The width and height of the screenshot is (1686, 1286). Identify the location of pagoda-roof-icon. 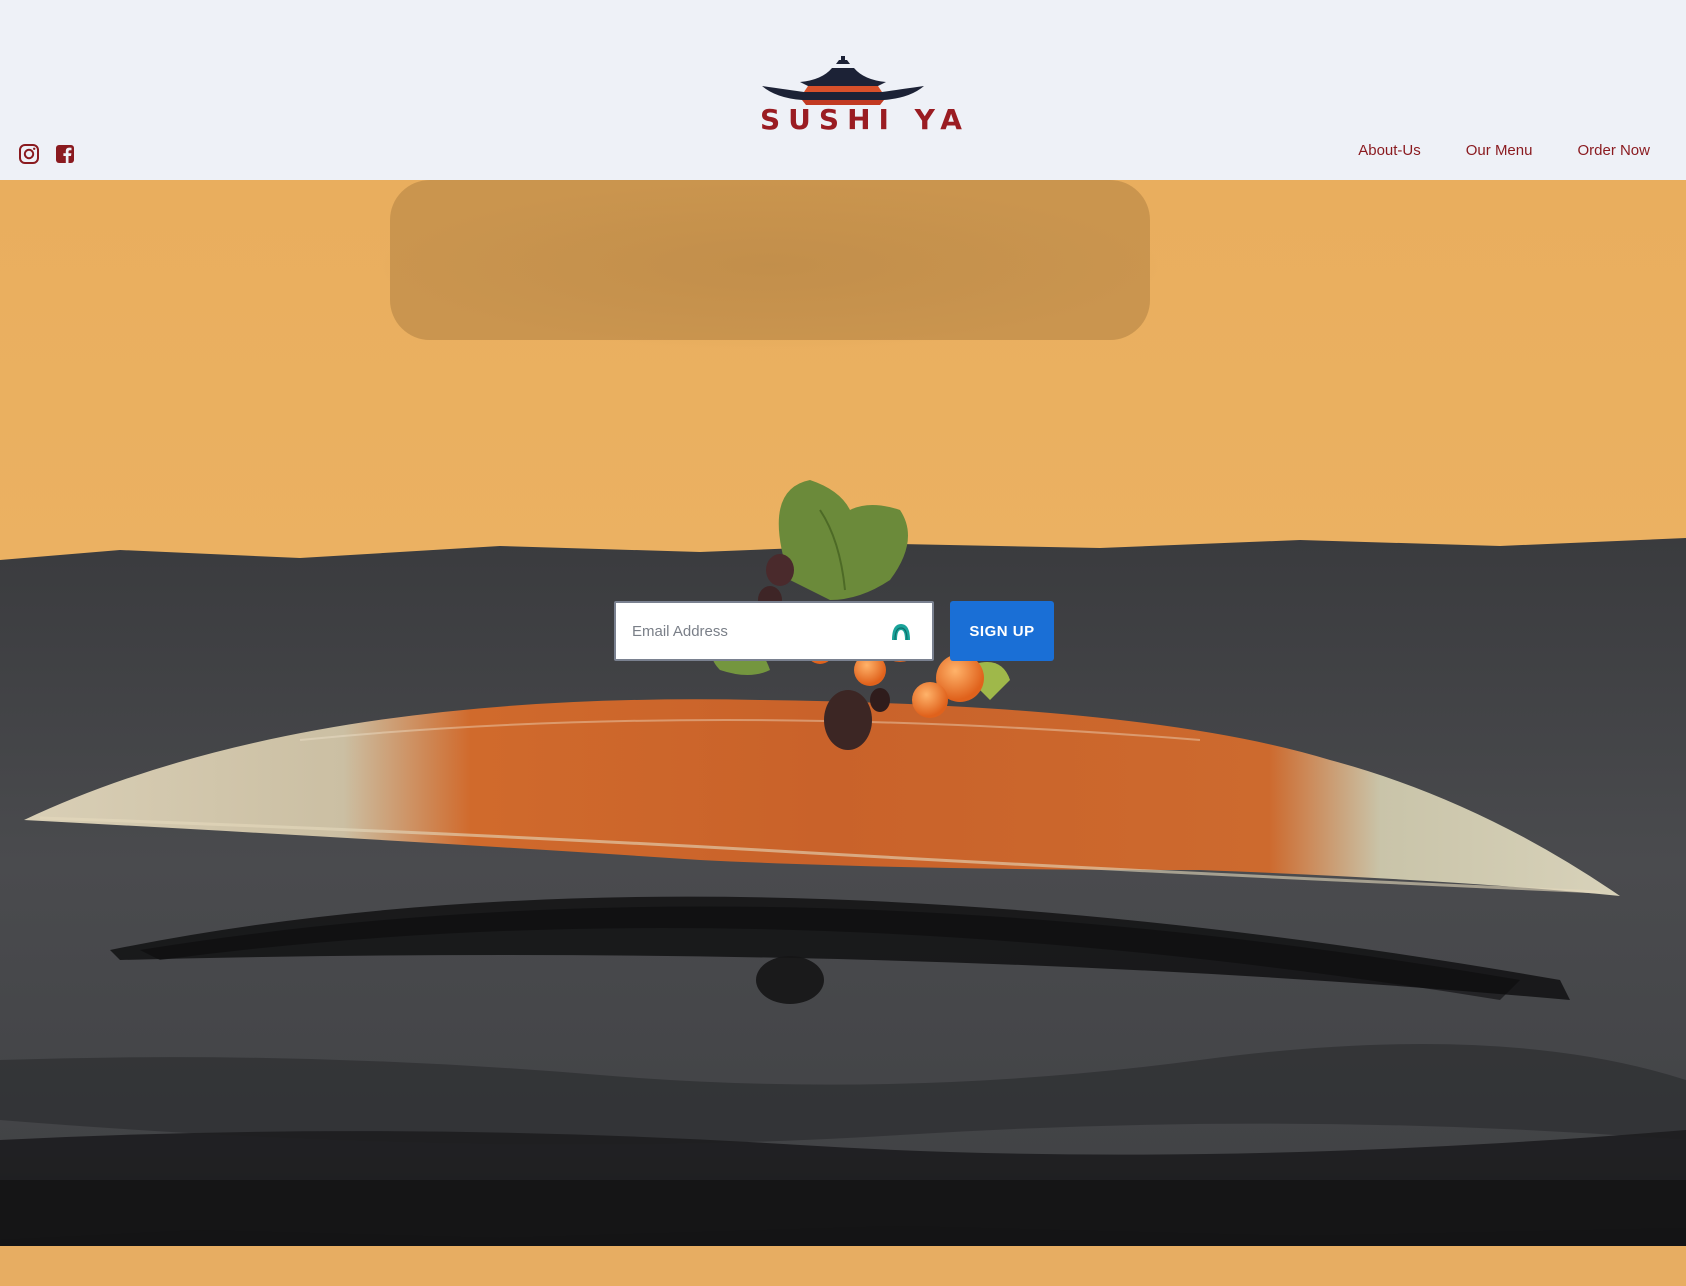
(843, 80).